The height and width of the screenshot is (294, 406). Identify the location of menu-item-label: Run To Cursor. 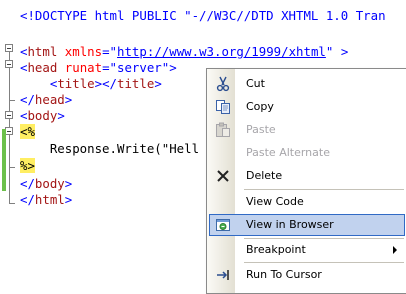
(284, 274).